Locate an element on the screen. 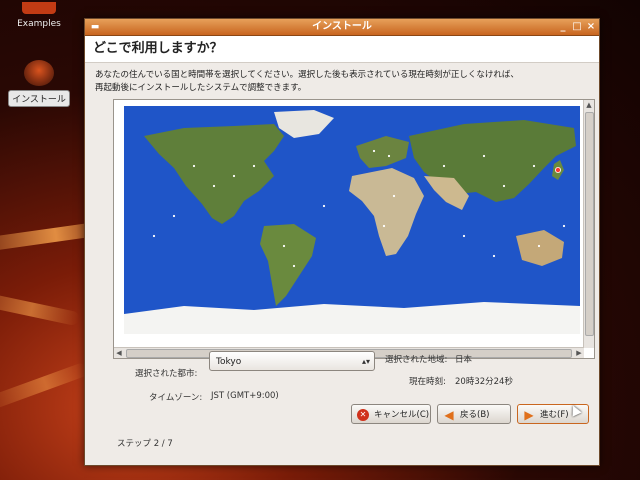 This screenshot has width=640, height=480. step-indicator: ステップ 2 / 7 is located at coordinates (145, 444).